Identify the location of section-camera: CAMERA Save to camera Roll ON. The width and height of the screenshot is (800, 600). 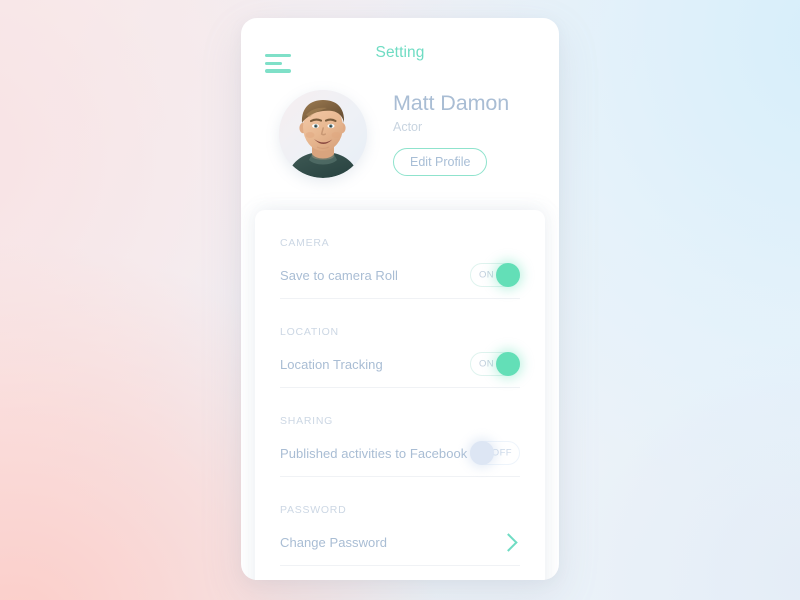
(400, 254).